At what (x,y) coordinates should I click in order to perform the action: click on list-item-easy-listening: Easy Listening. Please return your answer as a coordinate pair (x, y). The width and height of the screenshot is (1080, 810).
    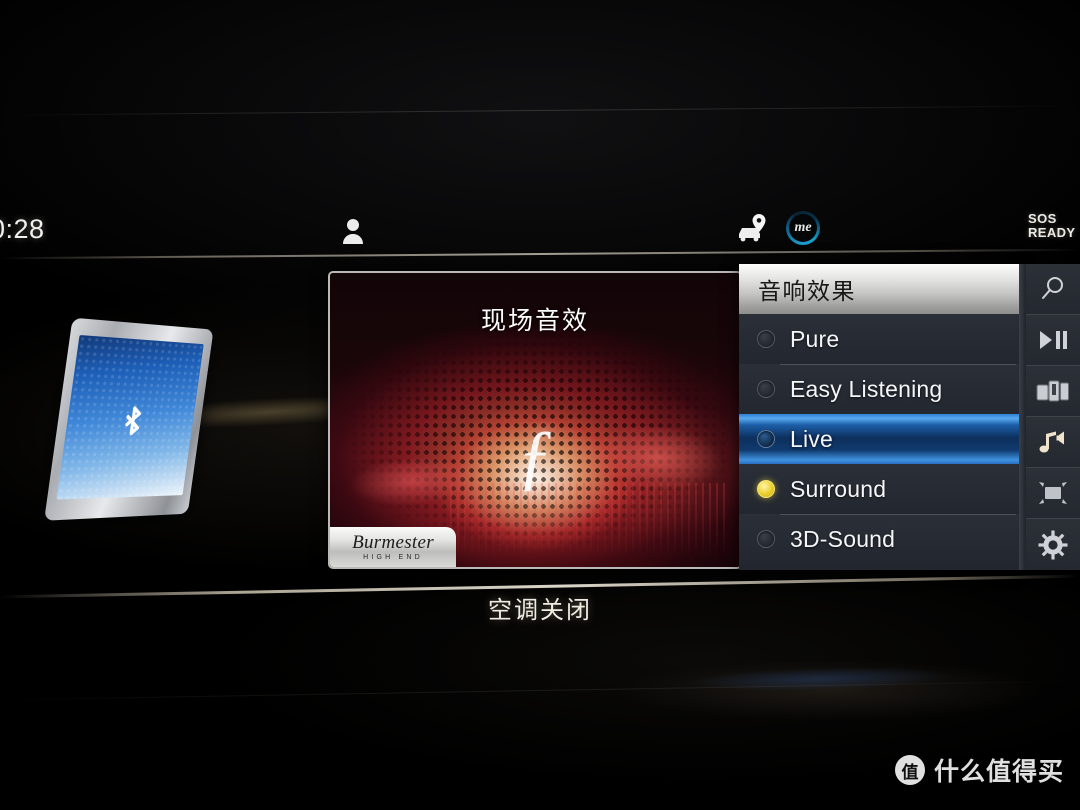
    Looking at the image, I should click on (879, 389).